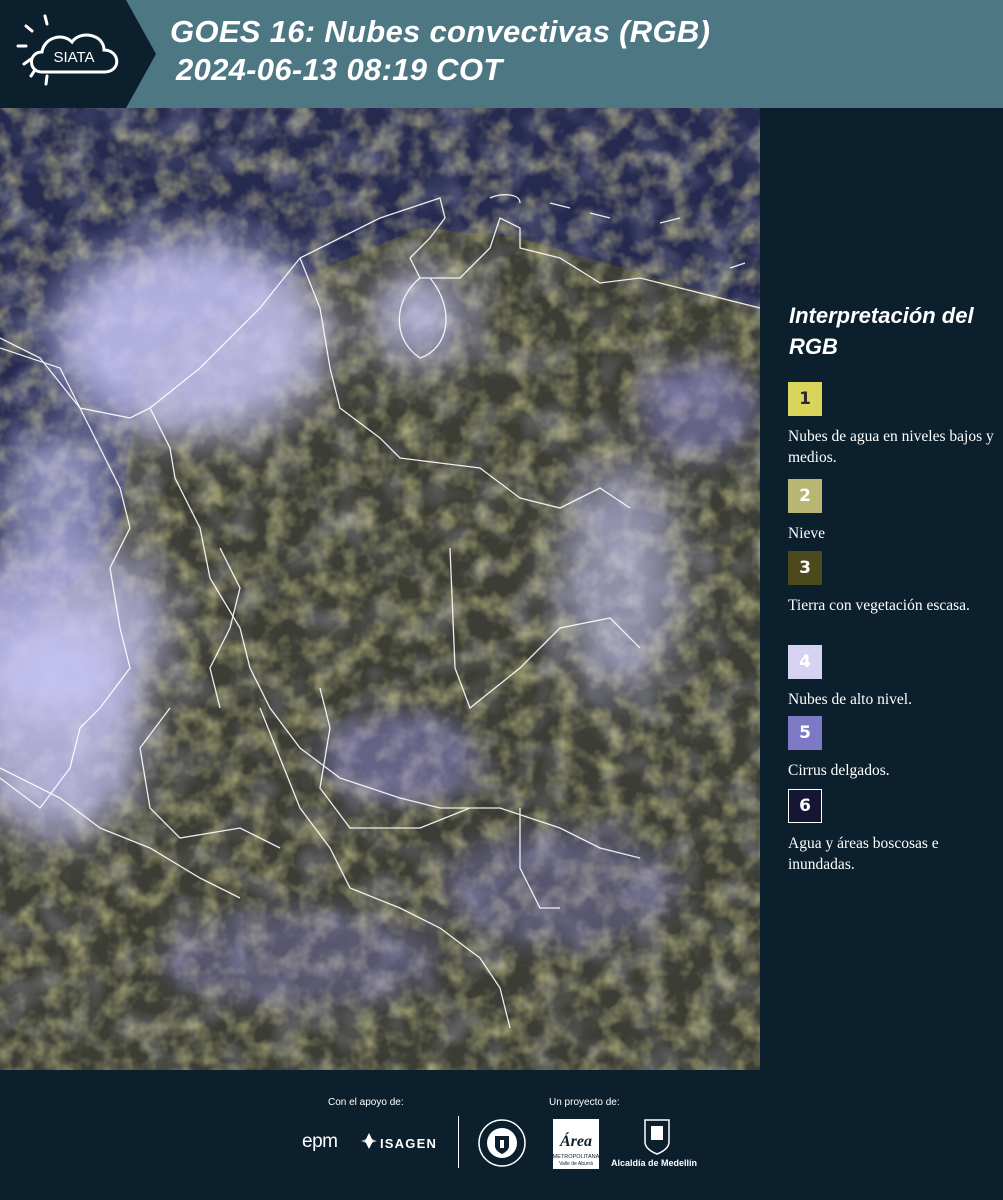  What do you see at coordinates (893, 511) in the screenshot?
I see `legend-item: 2 Nieve` at bounding box center [893, 511].